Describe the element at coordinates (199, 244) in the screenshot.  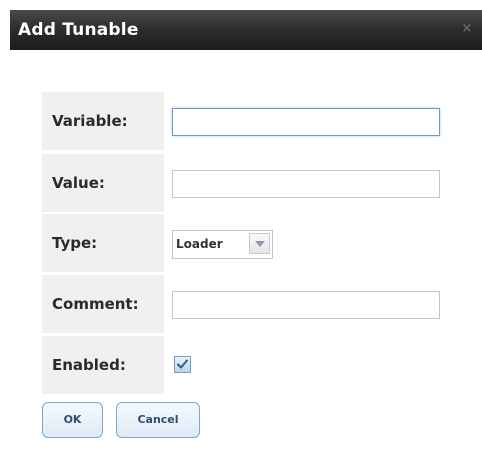
I see `type-select-value: Loader` at that location.